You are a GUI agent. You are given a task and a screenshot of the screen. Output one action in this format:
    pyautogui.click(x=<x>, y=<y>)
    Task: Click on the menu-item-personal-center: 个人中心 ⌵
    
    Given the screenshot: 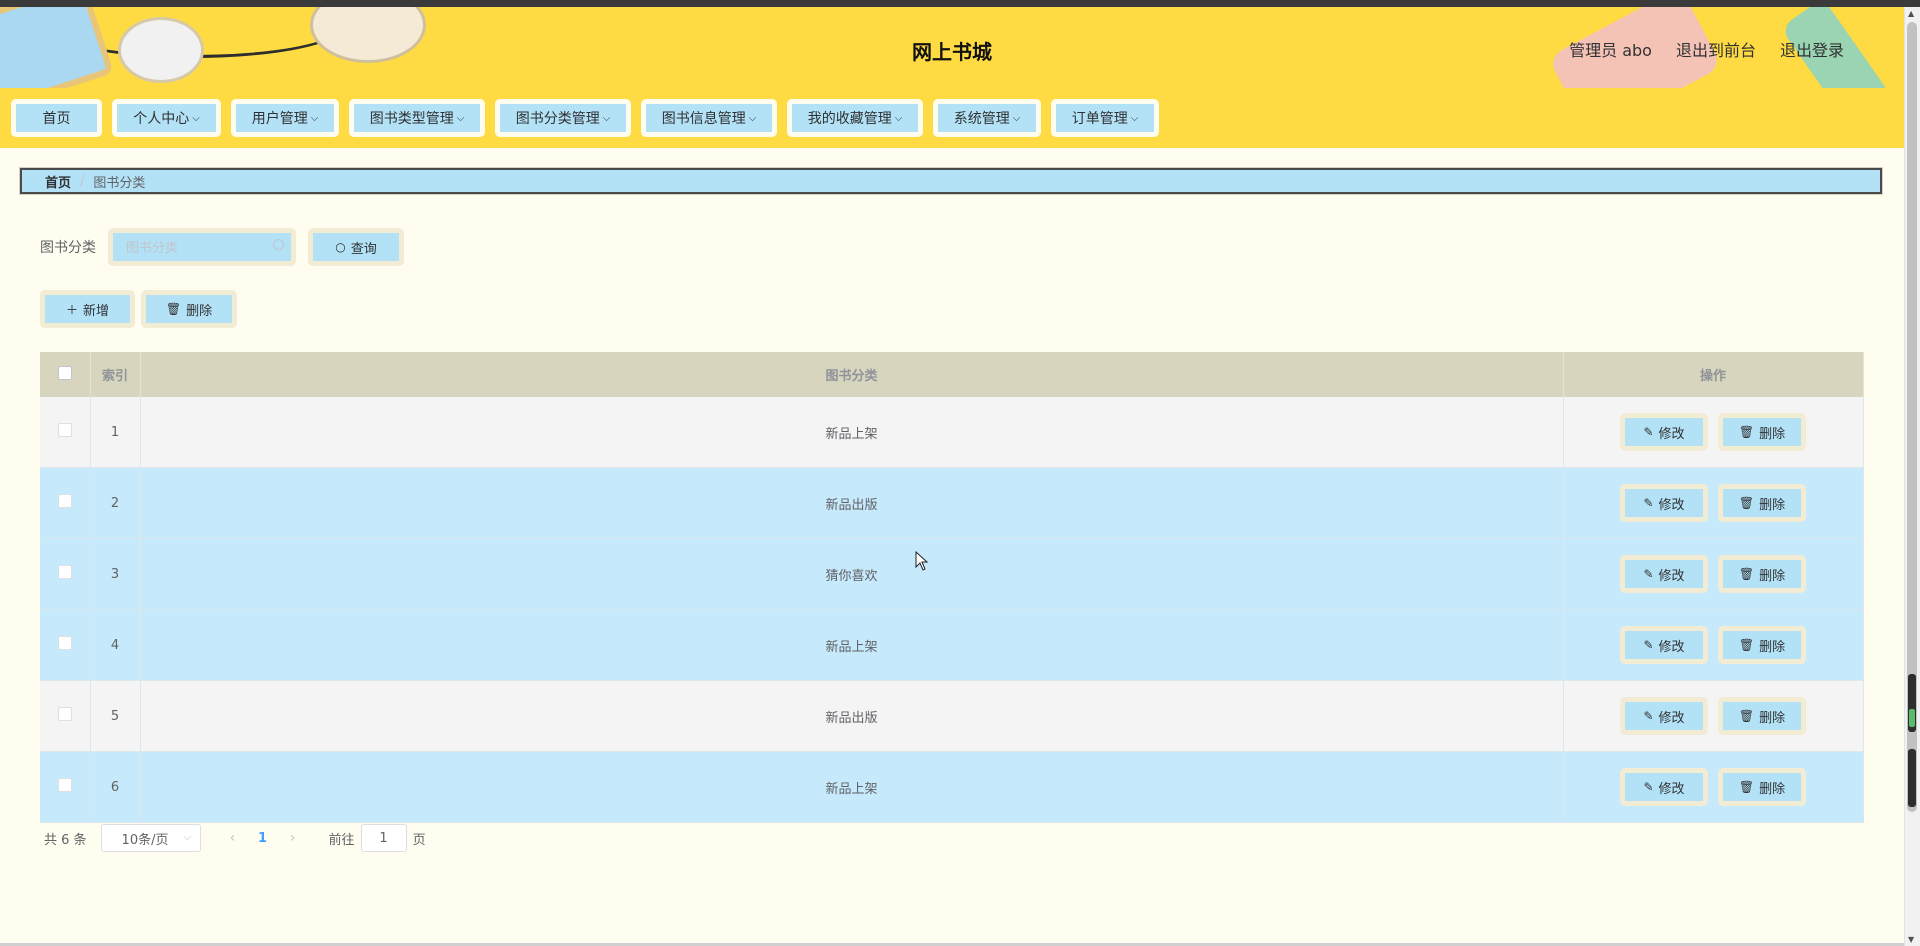 What is the action you would take?
    pyautogui.click(x=166, y=118)
    